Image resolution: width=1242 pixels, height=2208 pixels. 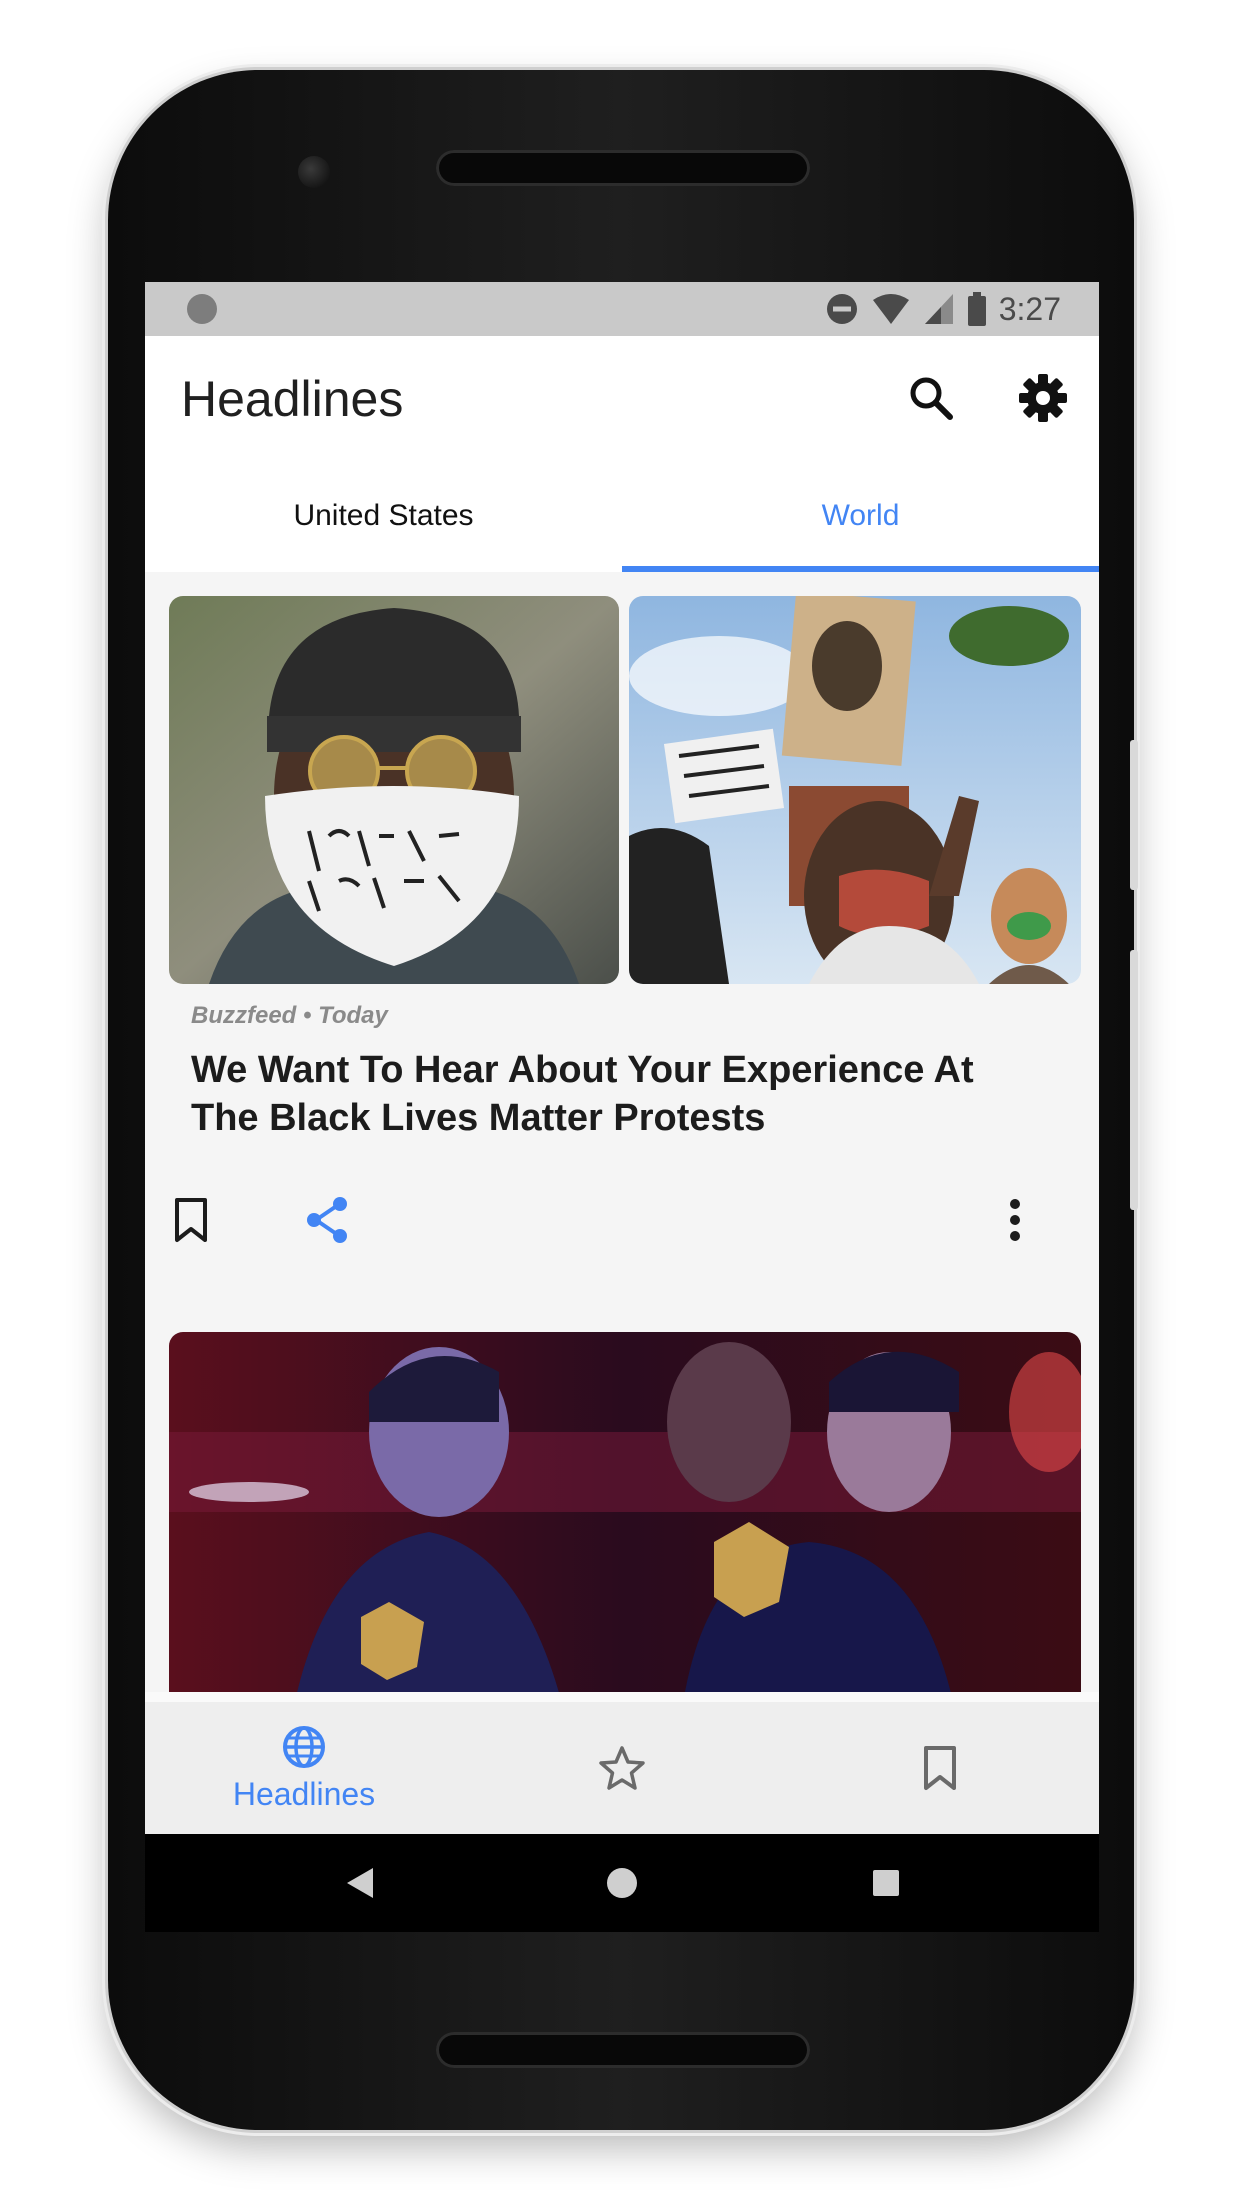 I want to click on more-options-button, so click(x=1015, y=1220).